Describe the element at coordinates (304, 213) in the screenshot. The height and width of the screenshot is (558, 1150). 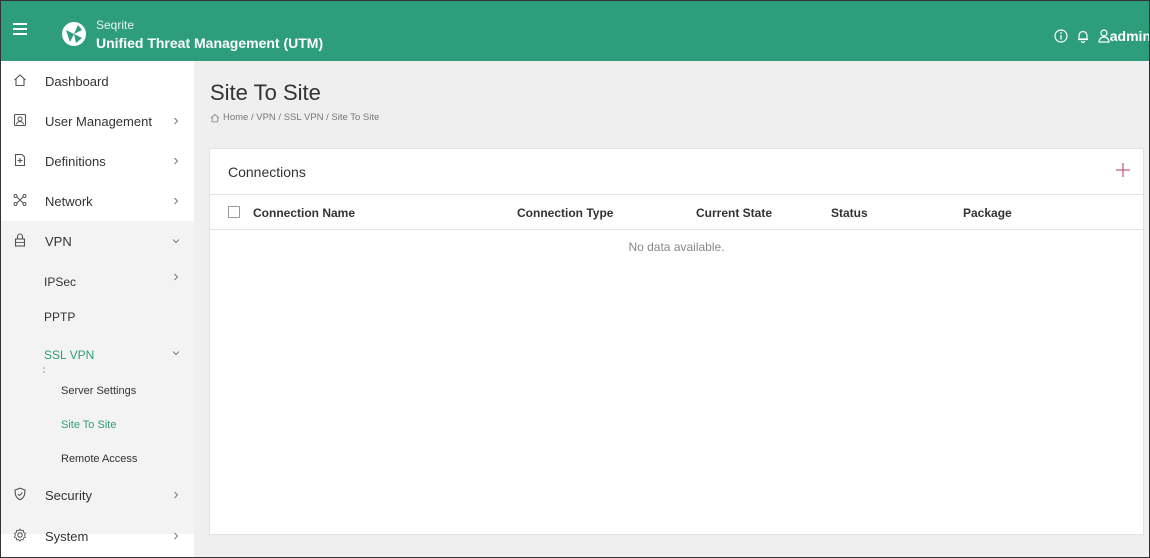
I see `column-header-connection-name: Connection Name` at that location.